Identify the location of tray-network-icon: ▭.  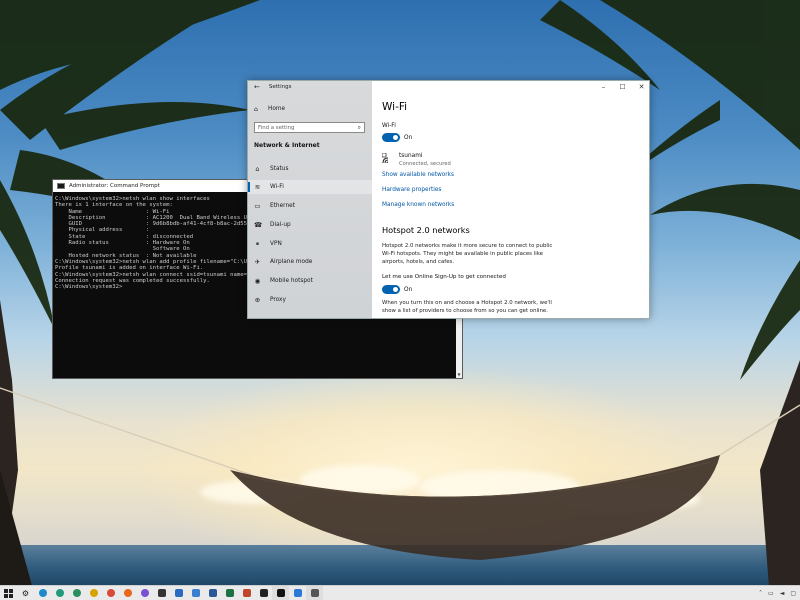
(771, 593).